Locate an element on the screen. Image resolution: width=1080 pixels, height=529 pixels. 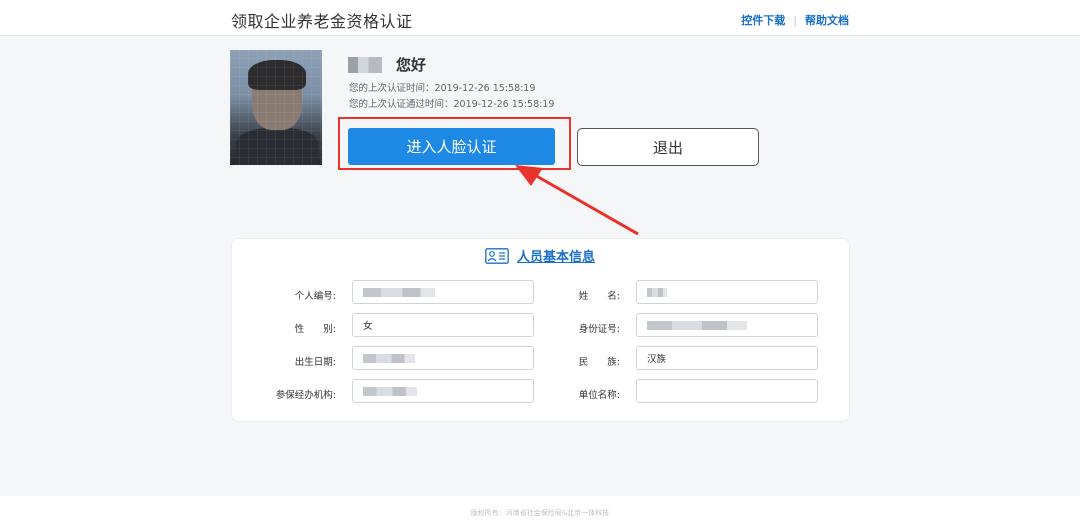
employer-label: 单位名称: is located at coordinates (599, 395).